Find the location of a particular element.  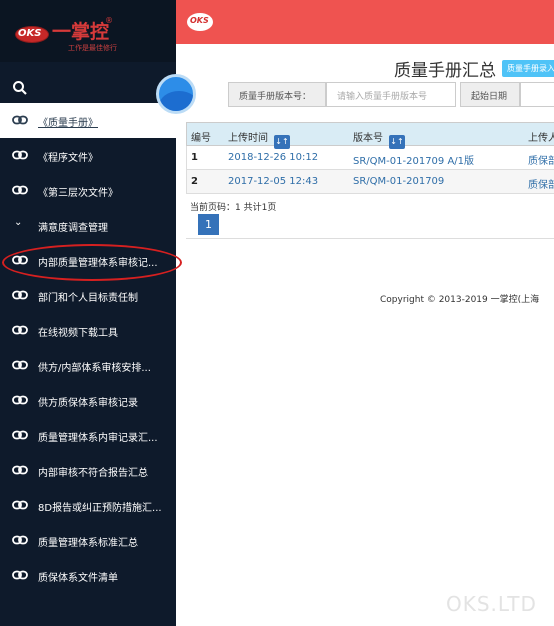

sidebar-toggle-button is located at coordinates (176, 94).